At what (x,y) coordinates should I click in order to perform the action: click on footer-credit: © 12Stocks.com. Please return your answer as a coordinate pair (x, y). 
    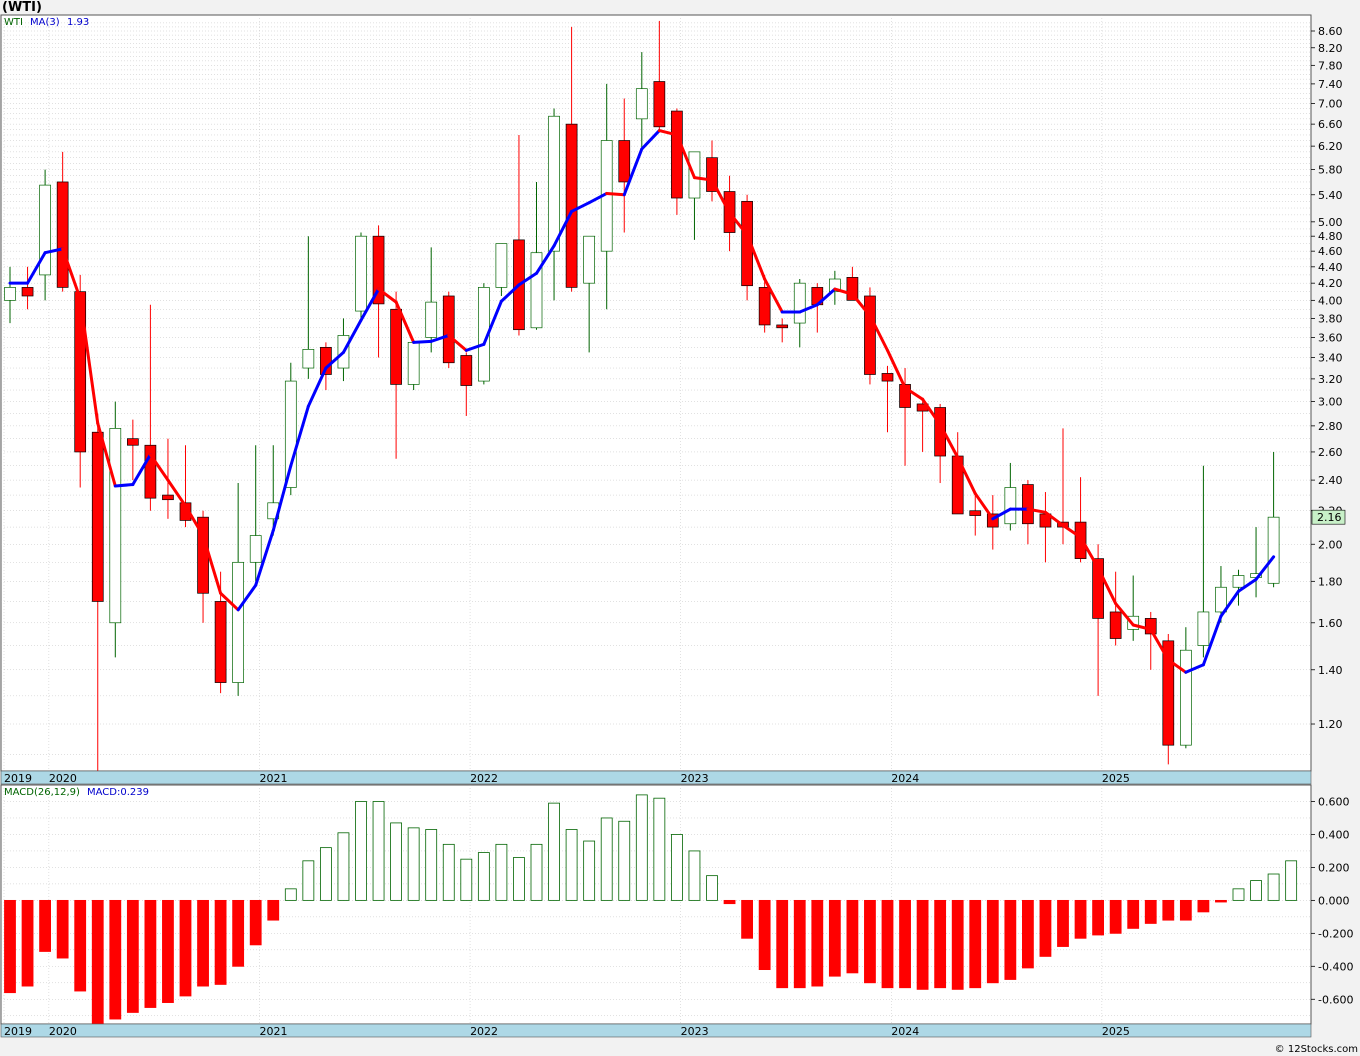
    Looking at the image, I should click on (1316, 1049).